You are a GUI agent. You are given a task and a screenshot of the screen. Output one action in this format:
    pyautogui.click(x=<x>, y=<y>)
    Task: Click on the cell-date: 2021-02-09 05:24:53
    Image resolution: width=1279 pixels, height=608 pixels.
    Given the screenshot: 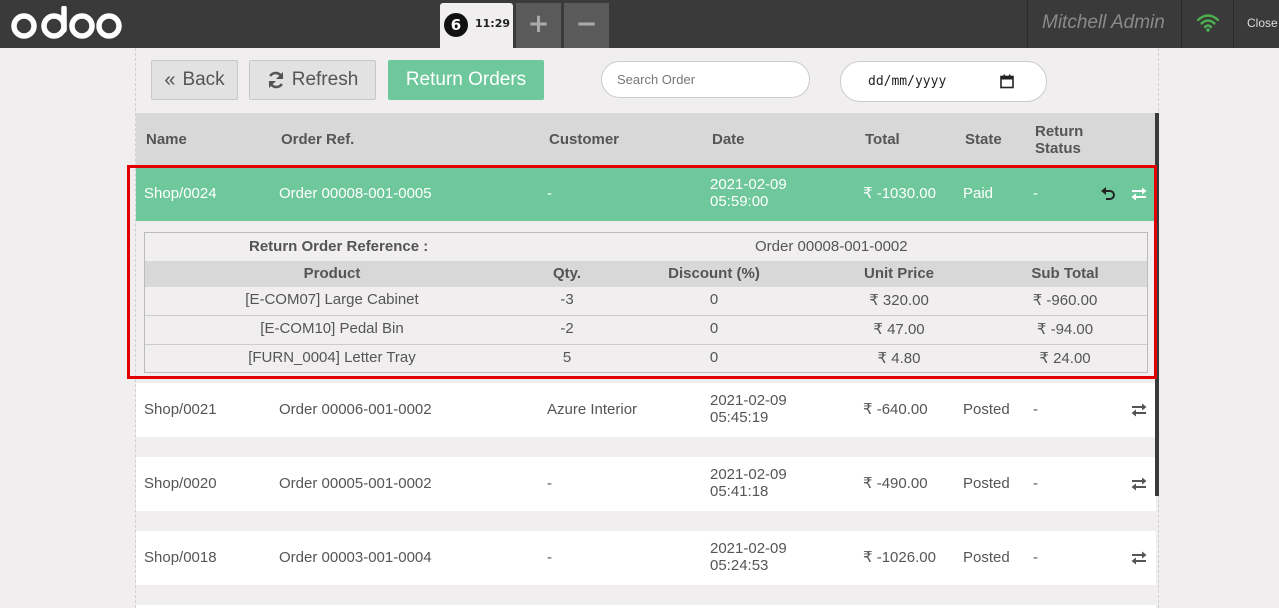 What is the action you would take?
    pyautogui.click(x=748, y=557)
    